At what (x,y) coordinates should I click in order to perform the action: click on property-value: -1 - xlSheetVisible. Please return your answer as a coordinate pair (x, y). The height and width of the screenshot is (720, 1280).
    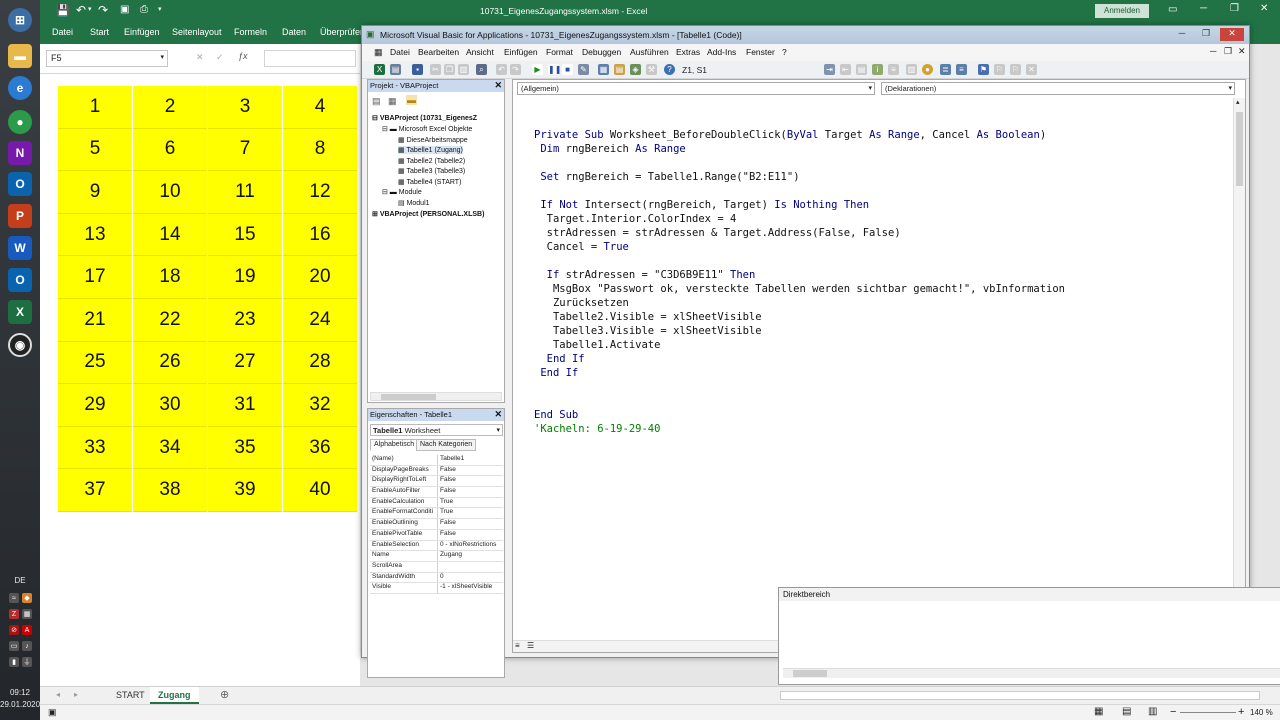
    Looking at the image, I should click on (470, 588).